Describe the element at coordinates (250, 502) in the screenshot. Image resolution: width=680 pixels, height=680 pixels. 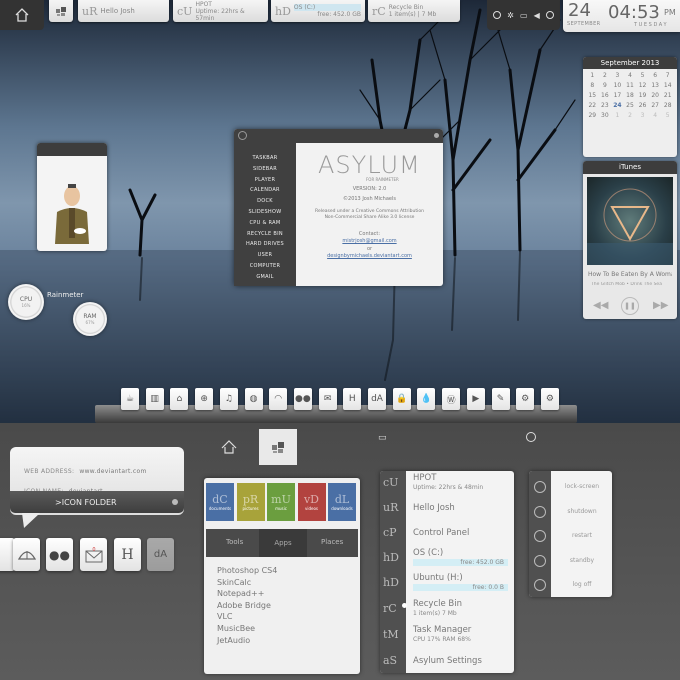
I see `tile-pictures: pR pictures` at that location.